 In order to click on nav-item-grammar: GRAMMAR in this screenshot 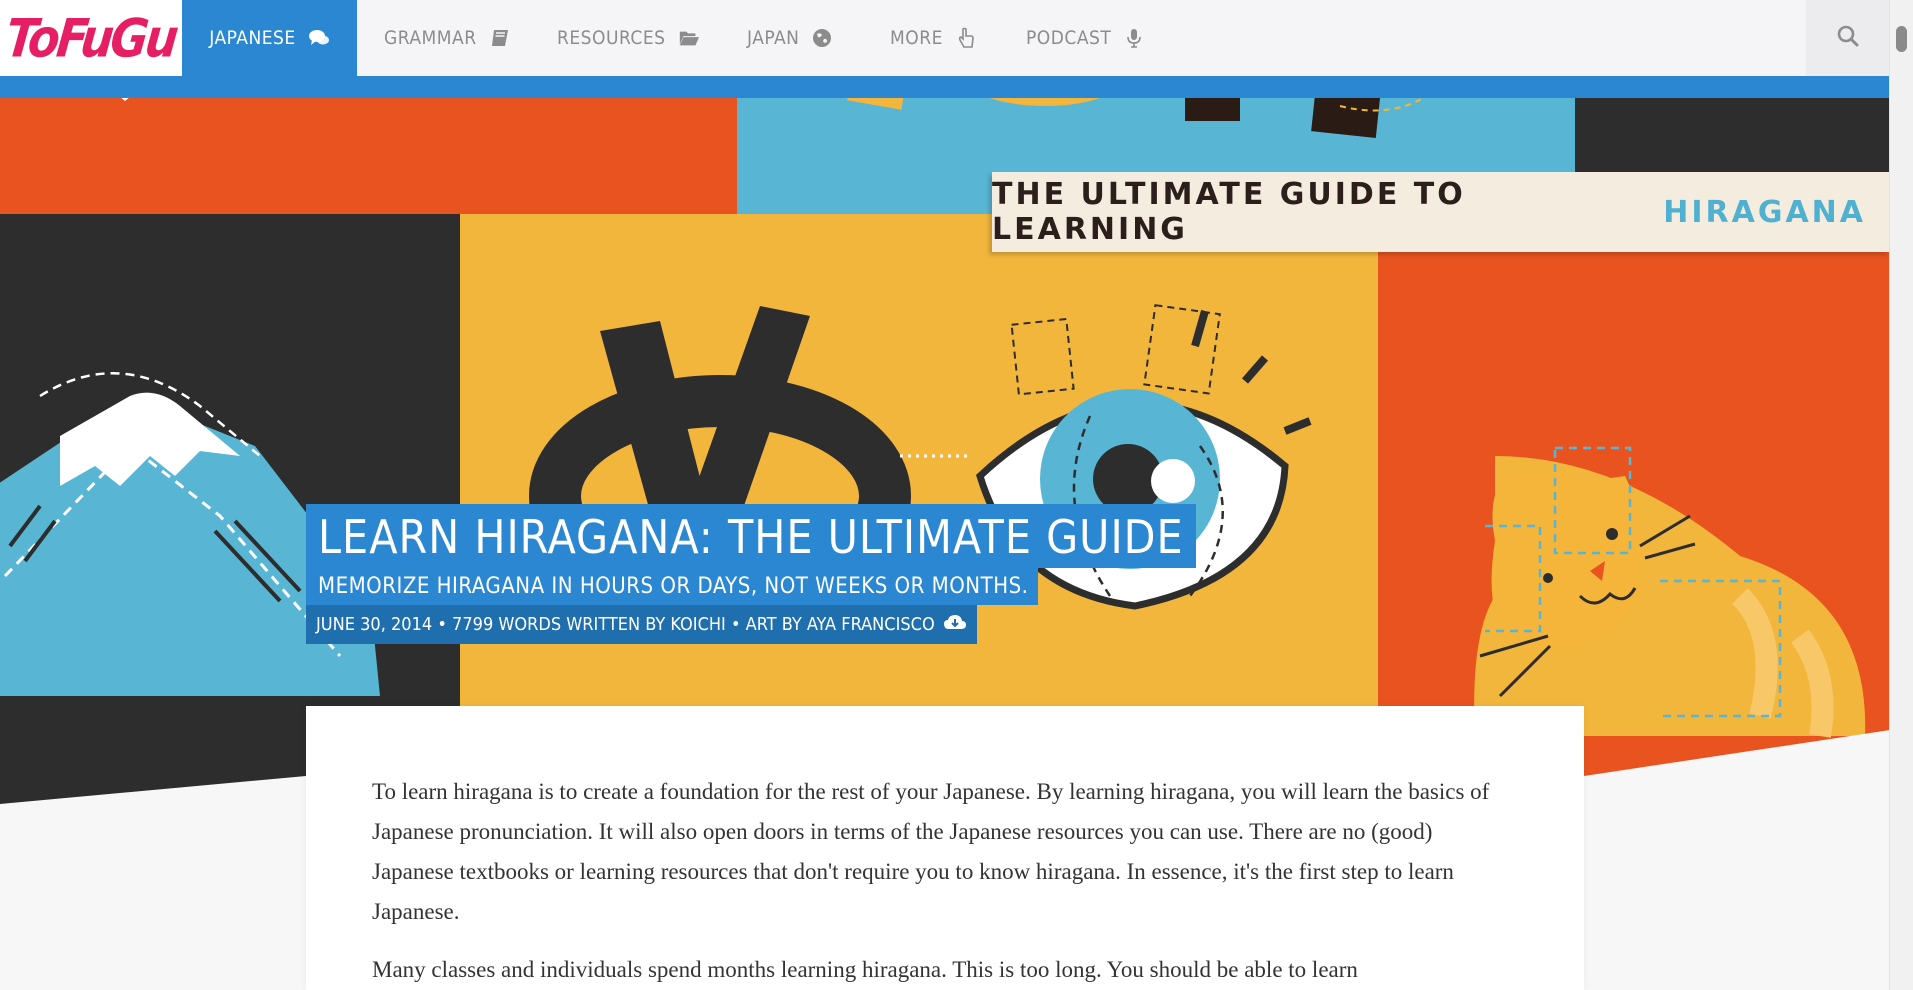, I will do `click(447, 38)`.